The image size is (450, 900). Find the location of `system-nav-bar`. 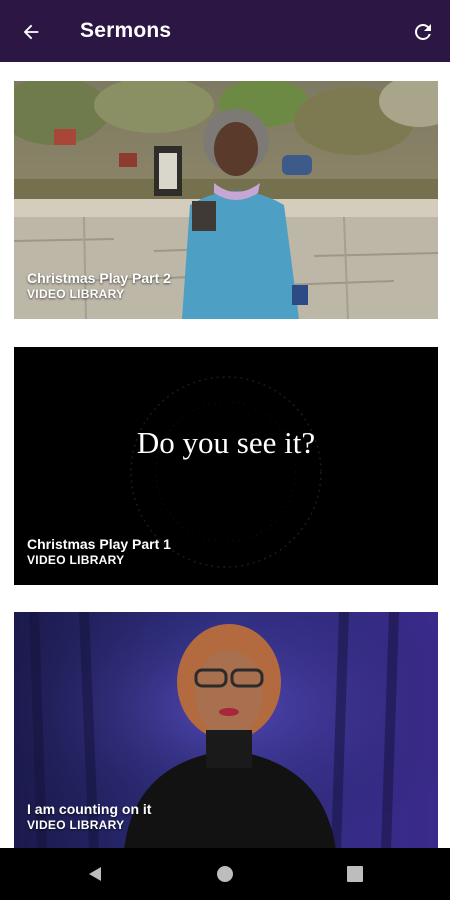

system-nav-bar is located at coordinates (225, 874).